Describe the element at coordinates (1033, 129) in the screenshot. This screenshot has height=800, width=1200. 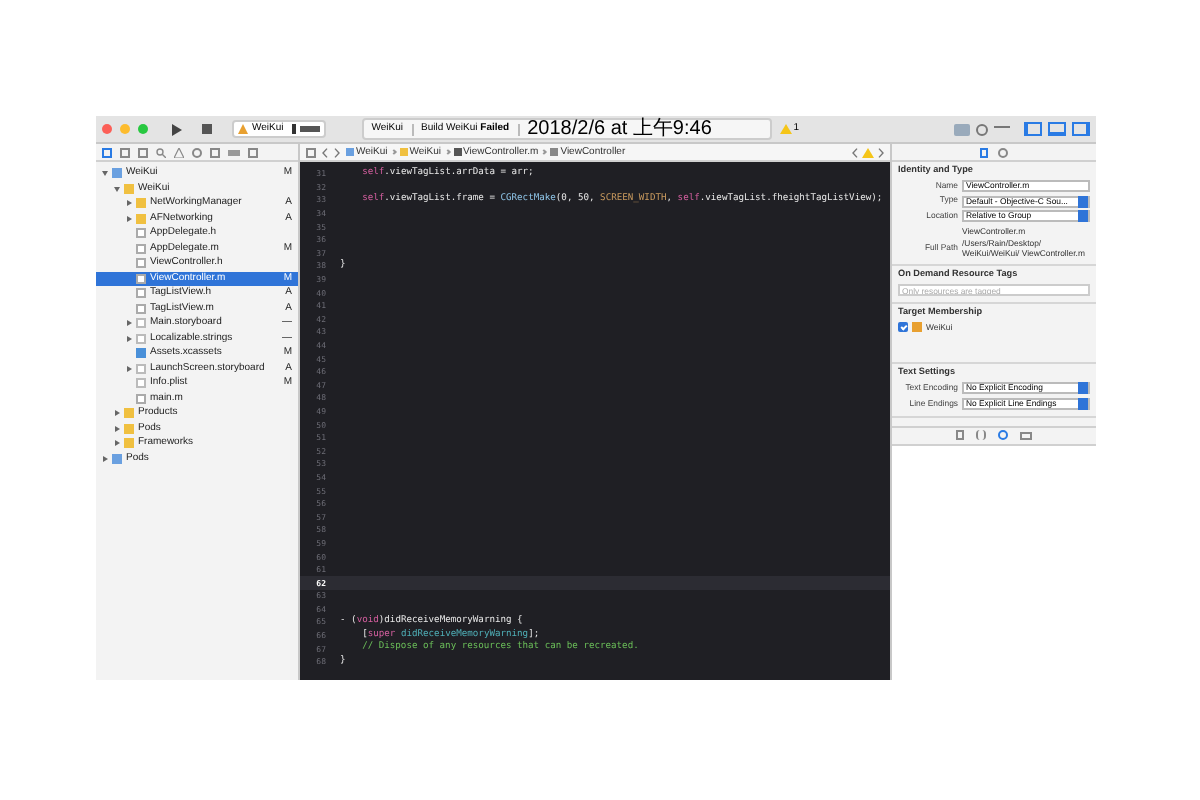
I see `navigator-toggle-icon` at that location.